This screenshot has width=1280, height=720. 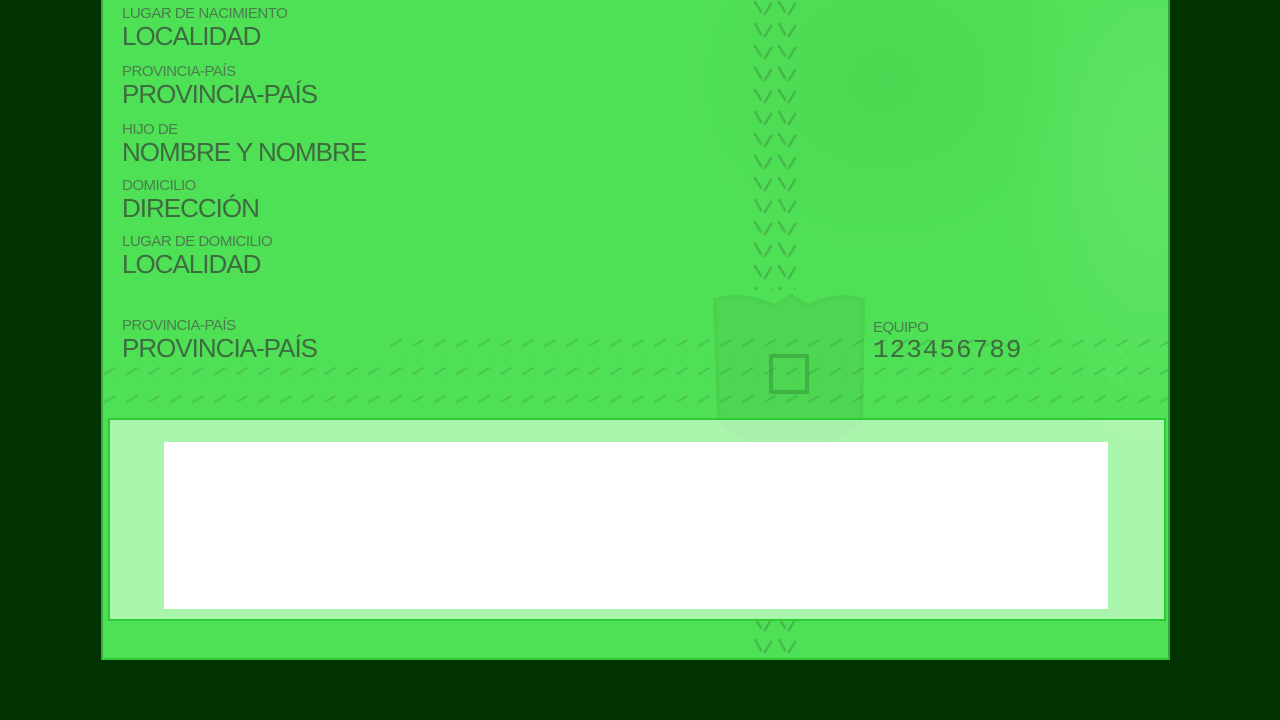 I want to click on field-equipment: EQUIPO 123456789, so click(x=947, y=341).